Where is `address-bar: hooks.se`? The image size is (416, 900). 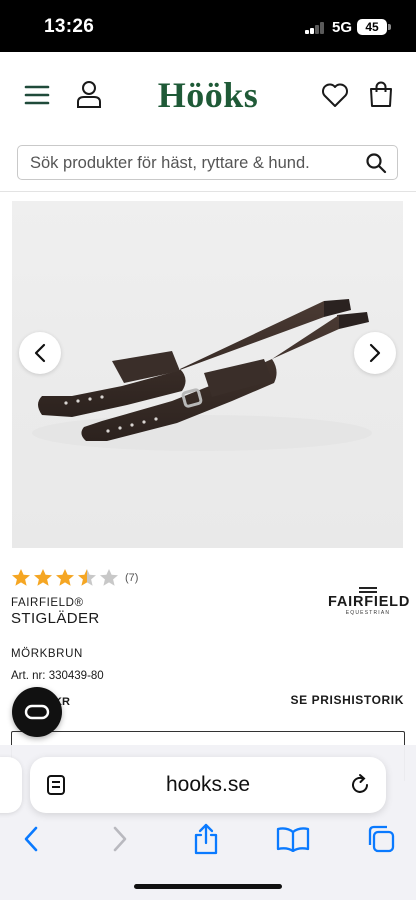
address-bar: hooks.se is located at coordinates (208, 785).